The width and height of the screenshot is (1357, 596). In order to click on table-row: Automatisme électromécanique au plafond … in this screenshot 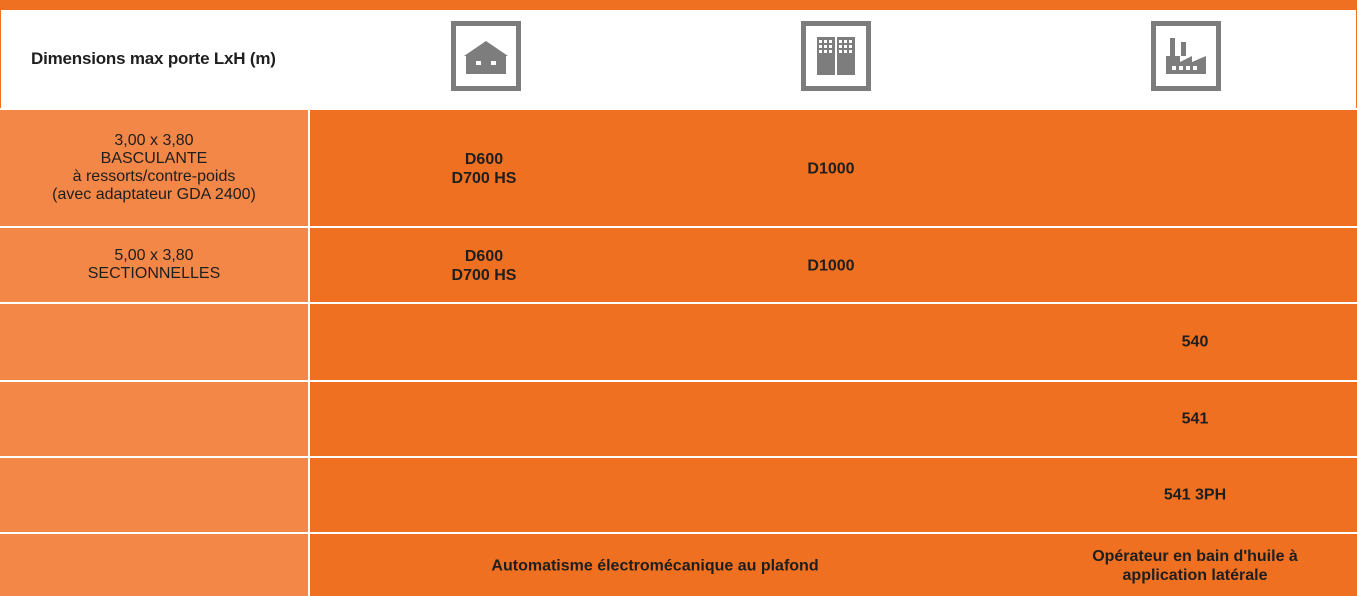, I will do `click(678, 564)`.